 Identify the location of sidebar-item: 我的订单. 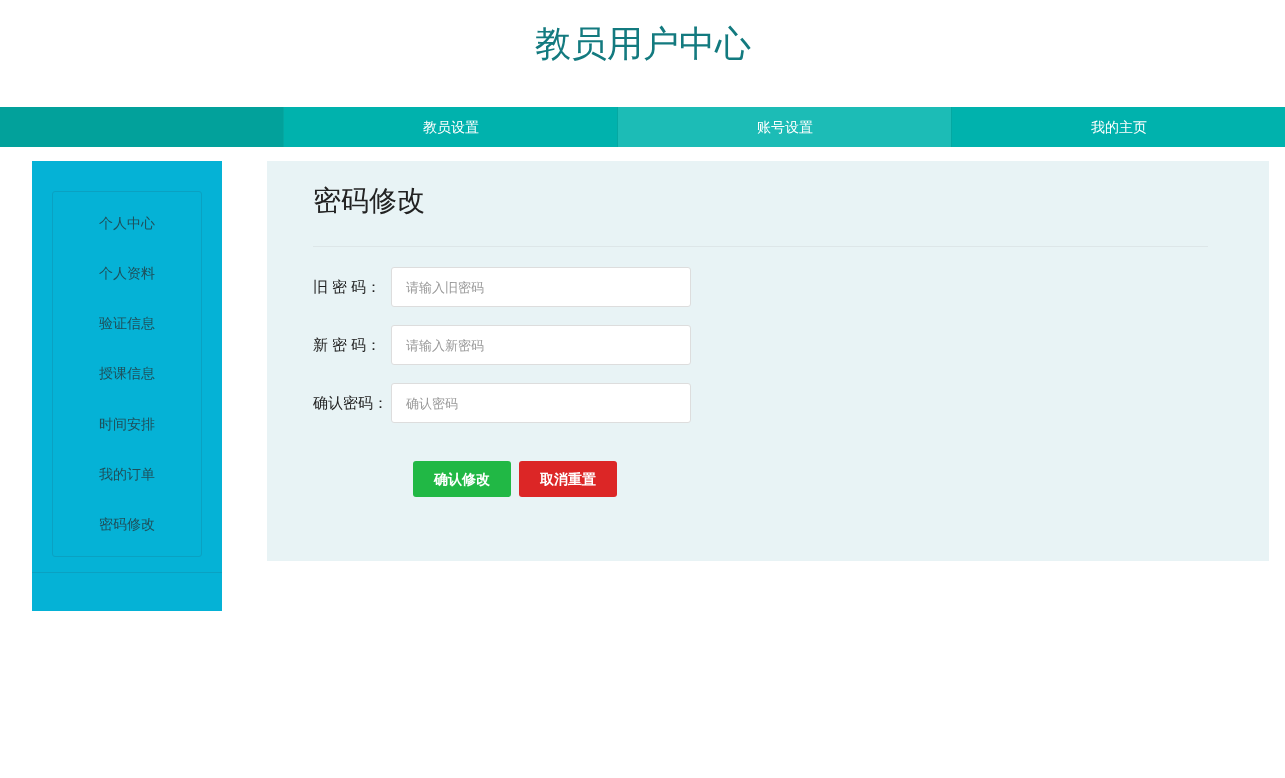
(127, 475).